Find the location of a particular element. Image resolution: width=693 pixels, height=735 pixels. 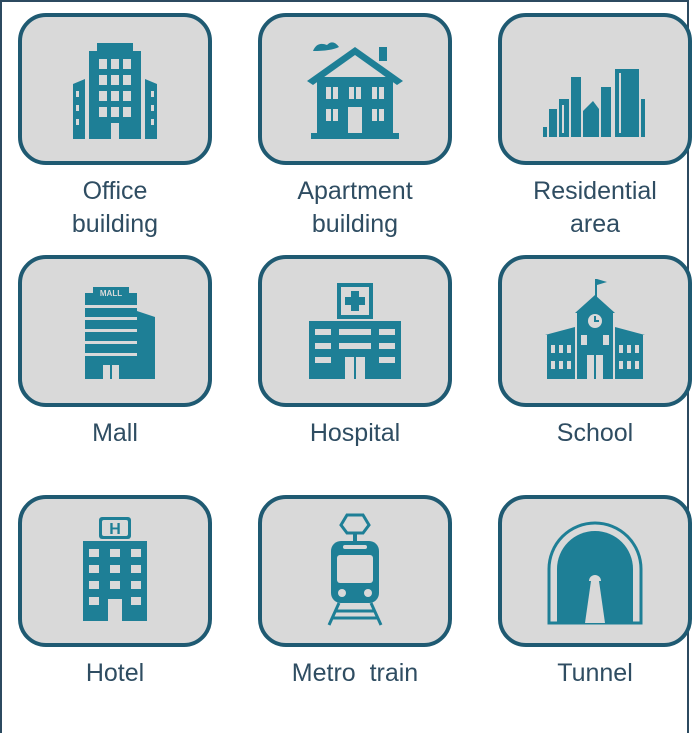

metro-train-icon is located at coordinates (355, 569).